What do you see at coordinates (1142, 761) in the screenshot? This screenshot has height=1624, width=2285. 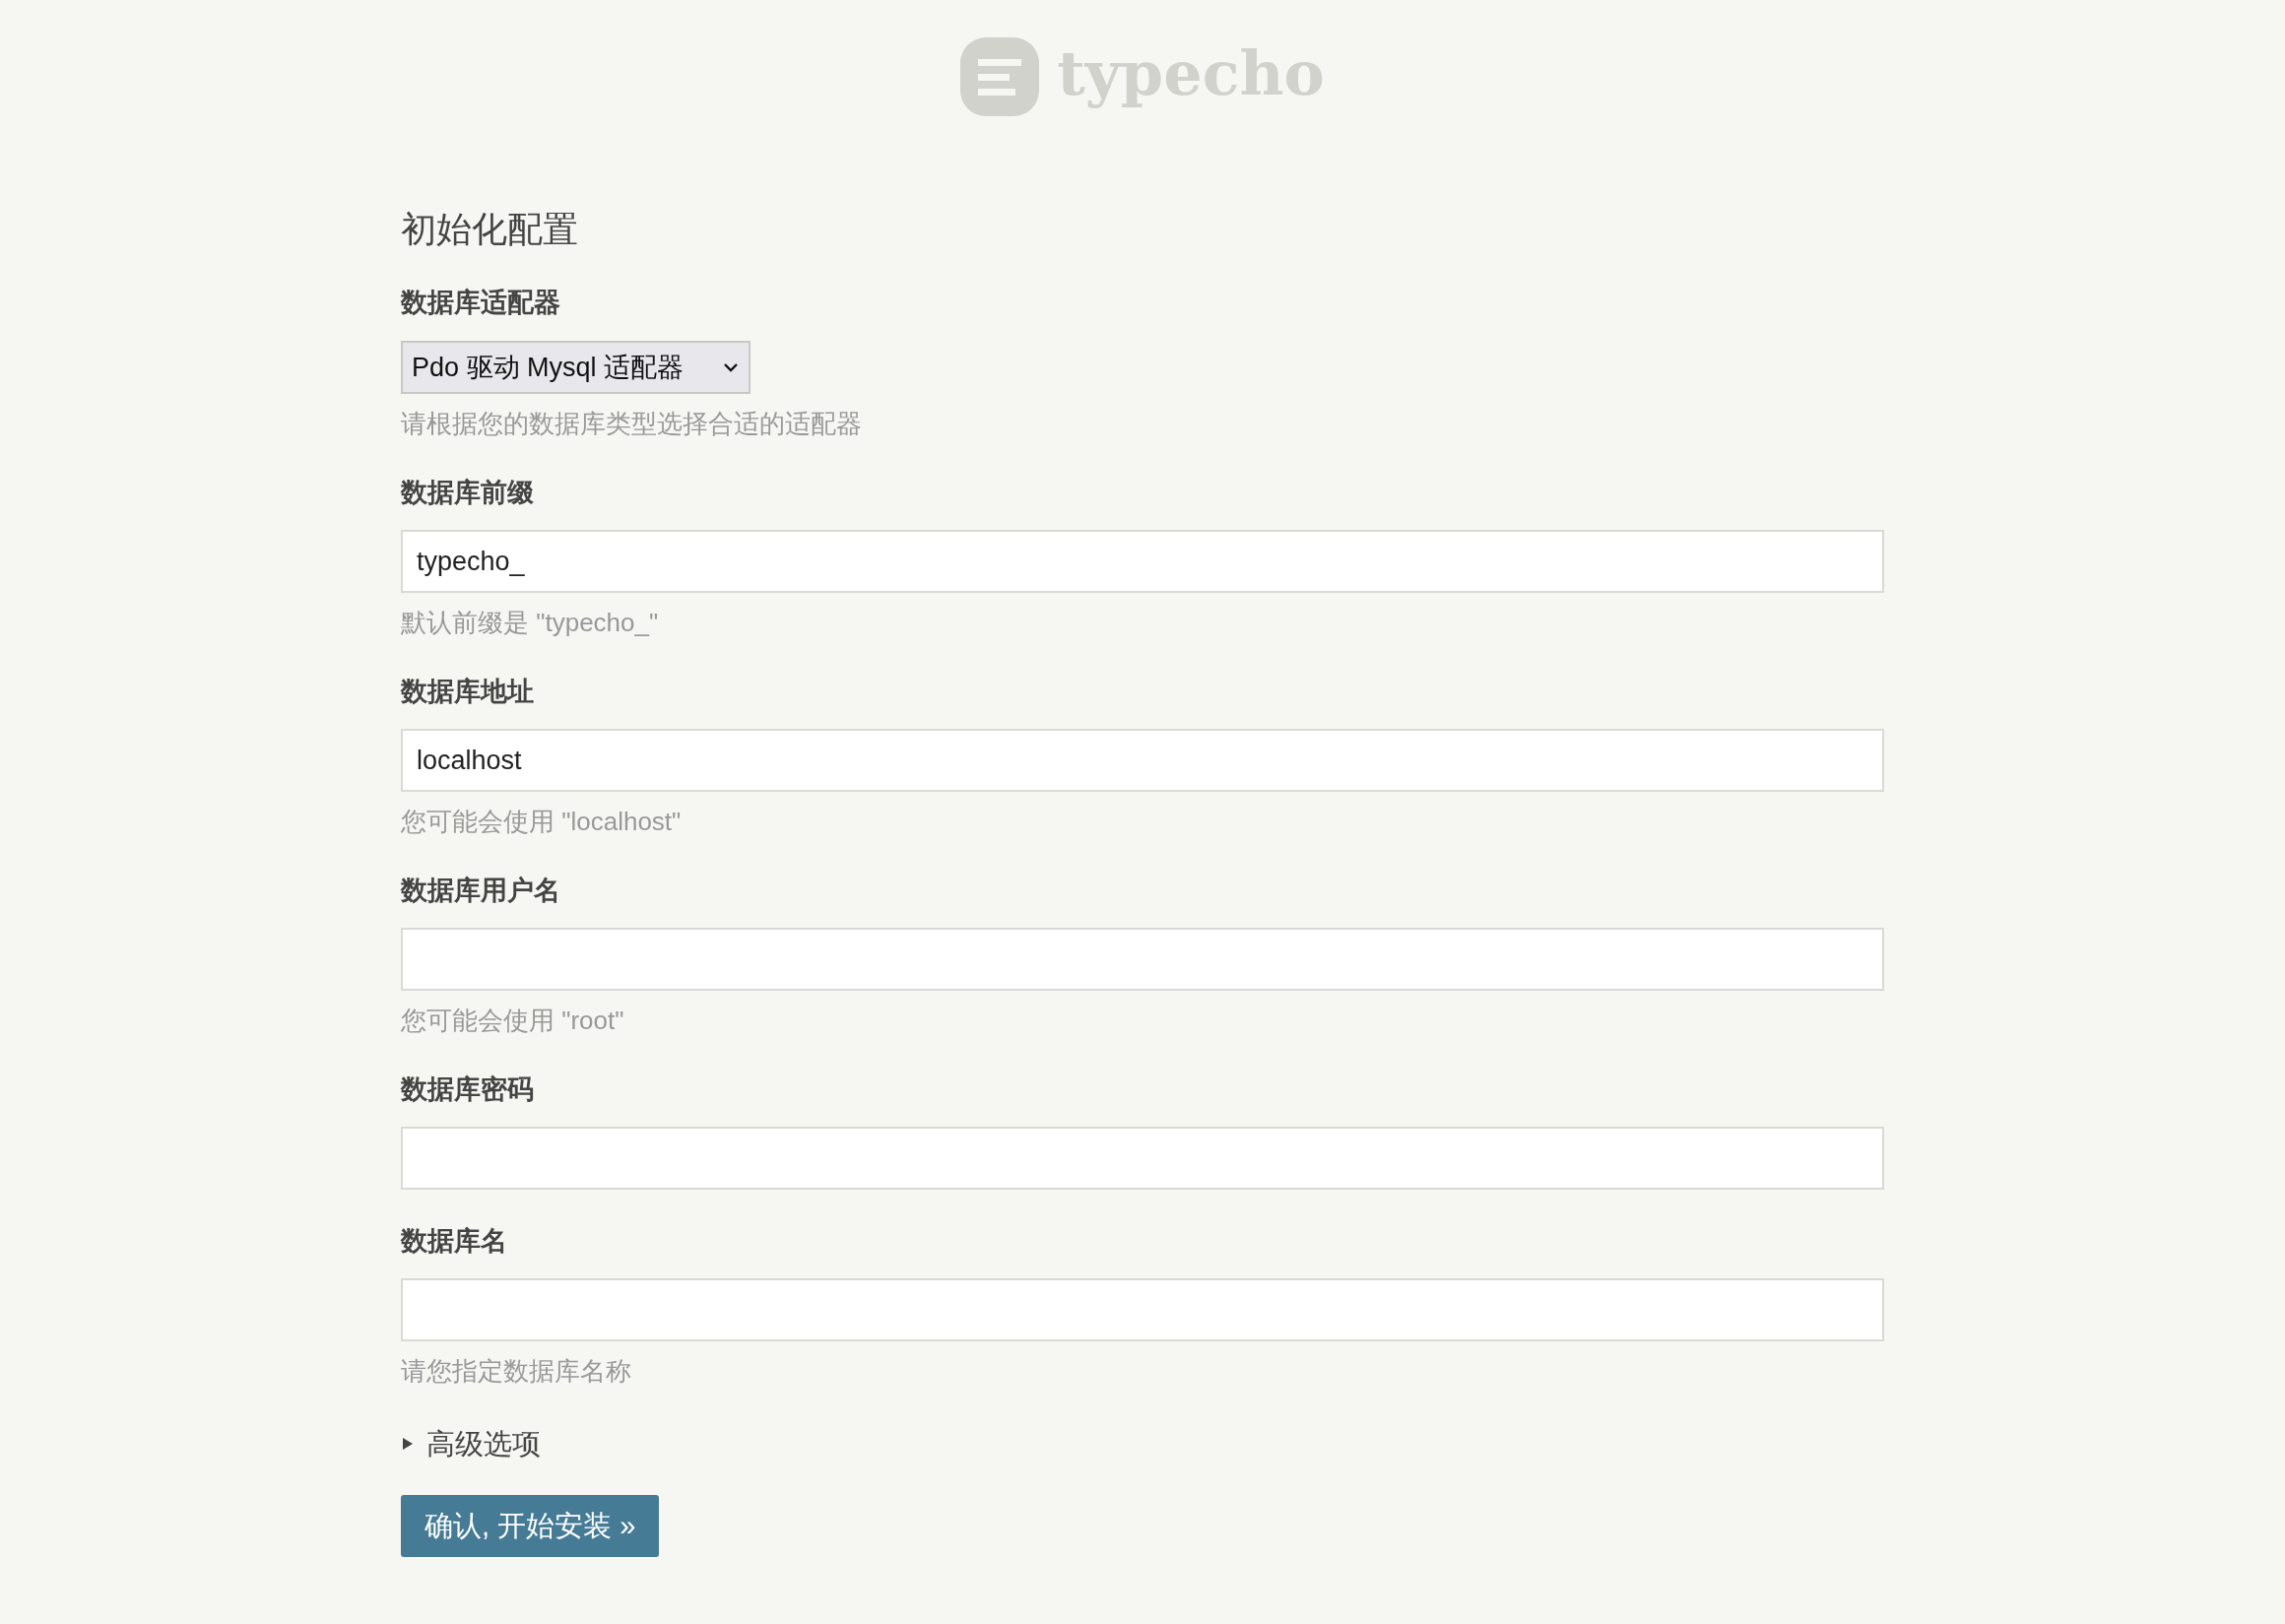 I see `input-field: localhost` at bounding box center [1142, 761].